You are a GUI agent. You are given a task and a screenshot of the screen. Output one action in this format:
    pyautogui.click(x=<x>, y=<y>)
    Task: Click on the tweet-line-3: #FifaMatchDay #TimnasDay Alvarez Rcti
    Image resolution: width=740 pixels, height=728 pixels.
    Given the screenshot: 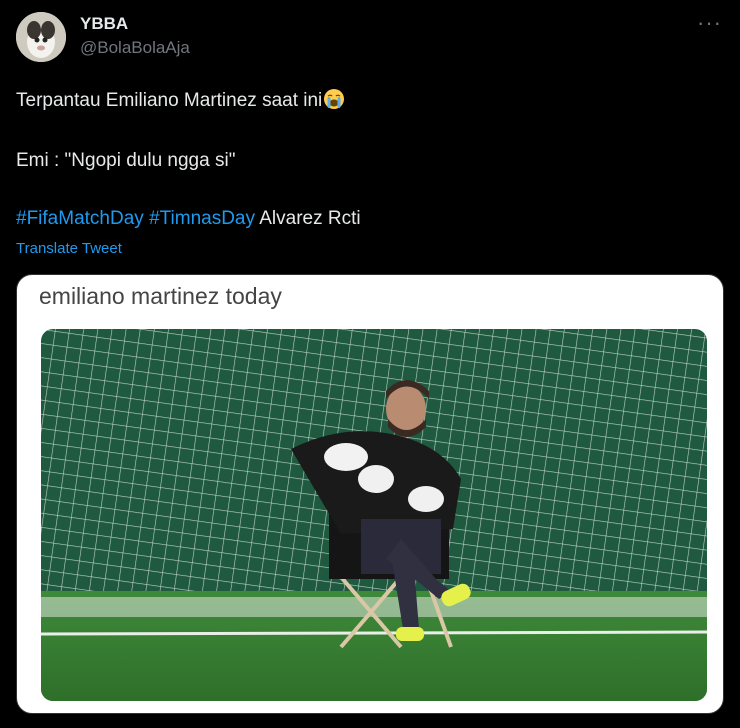 What is the action you would take?
    pyautogui.click(x=188, y=219)
    